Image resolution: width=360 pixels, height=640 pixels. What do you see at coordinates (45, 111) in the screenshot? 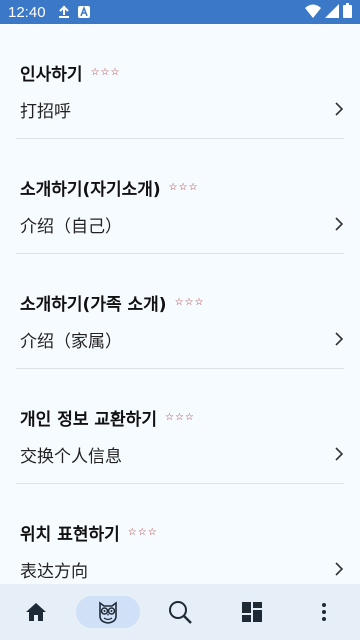
I see `lesson-item-label: 打招呼` at bounding box center [45, 111].